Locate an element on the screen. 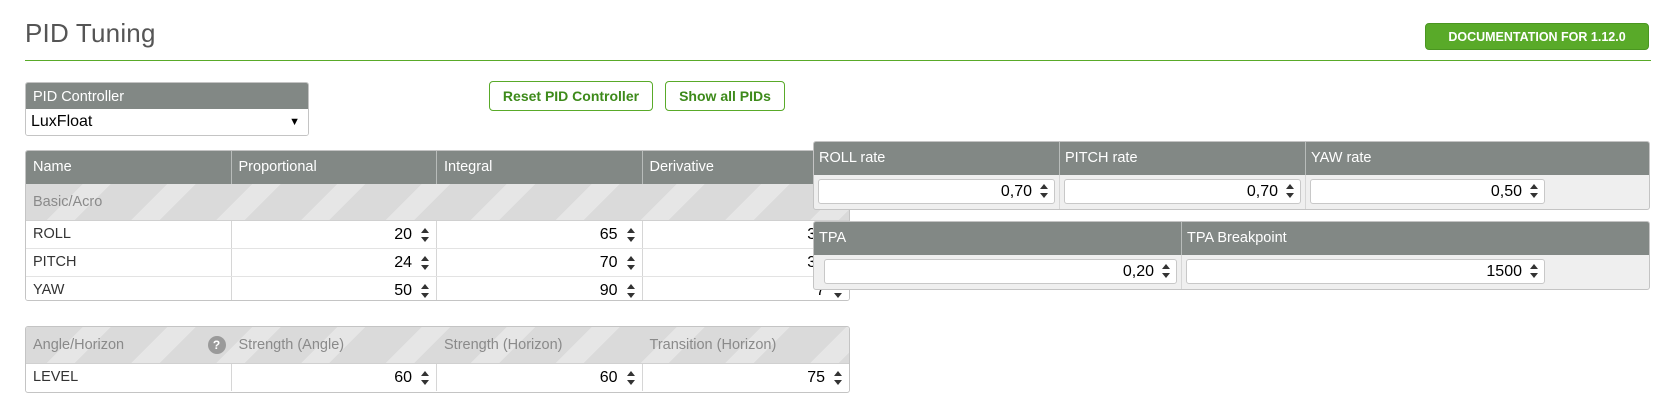 Image resolution: width=1665 pixels, height=409 pixels. yaw-rate-input: 0,50 is located at coordinates (1427, 191).